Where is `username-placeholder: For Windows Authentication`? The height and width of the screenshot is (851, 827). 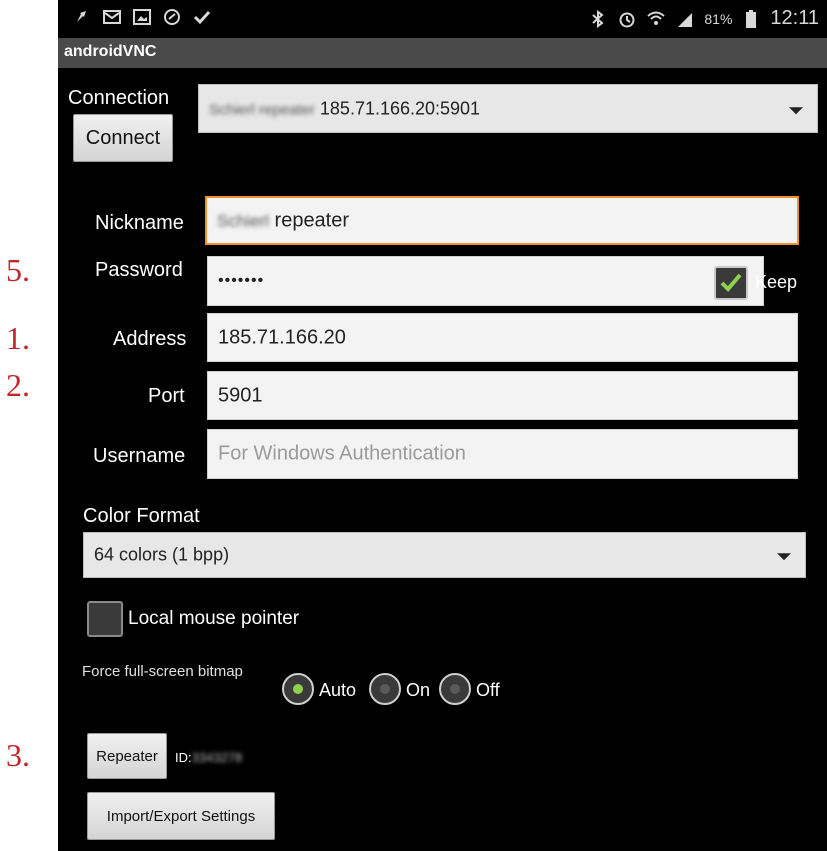
username-placeholder: For Windows Authentication is located at coordinates (342, 453).